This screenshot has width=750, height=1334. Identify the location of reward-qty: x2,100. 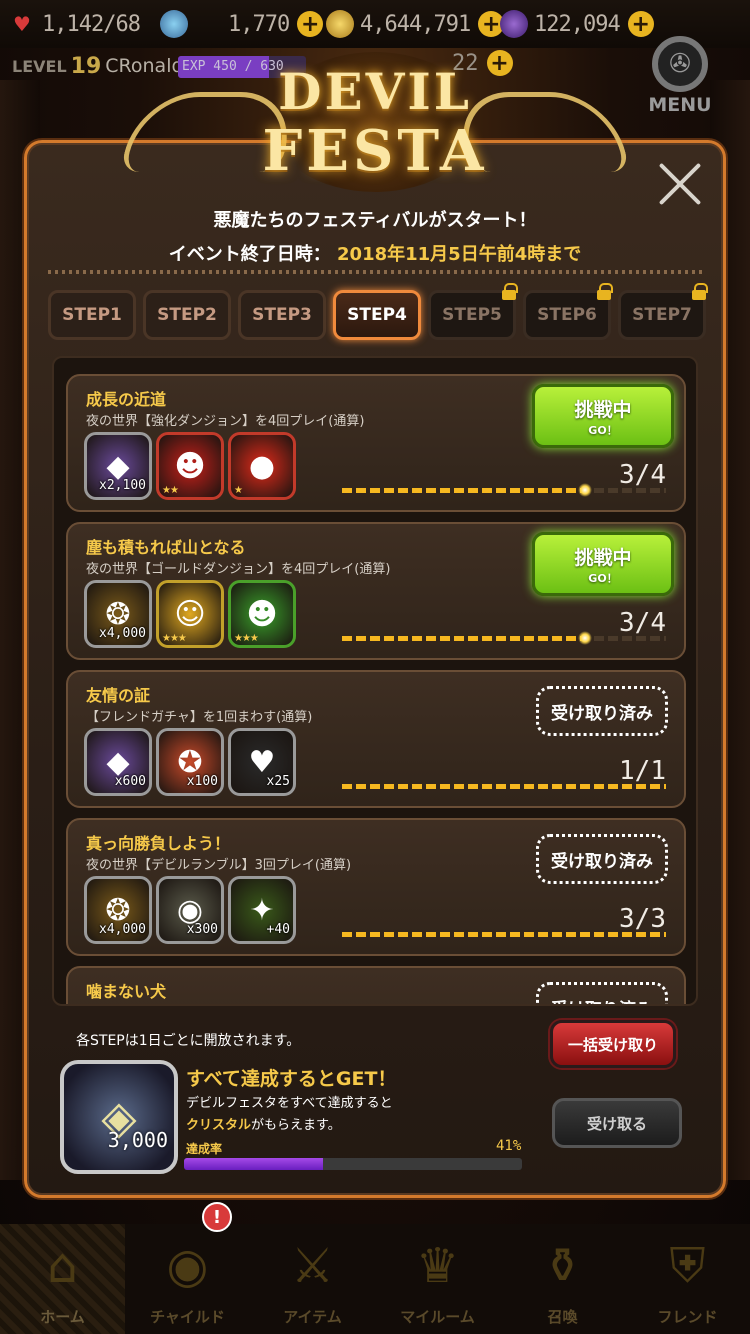
(122, 485).